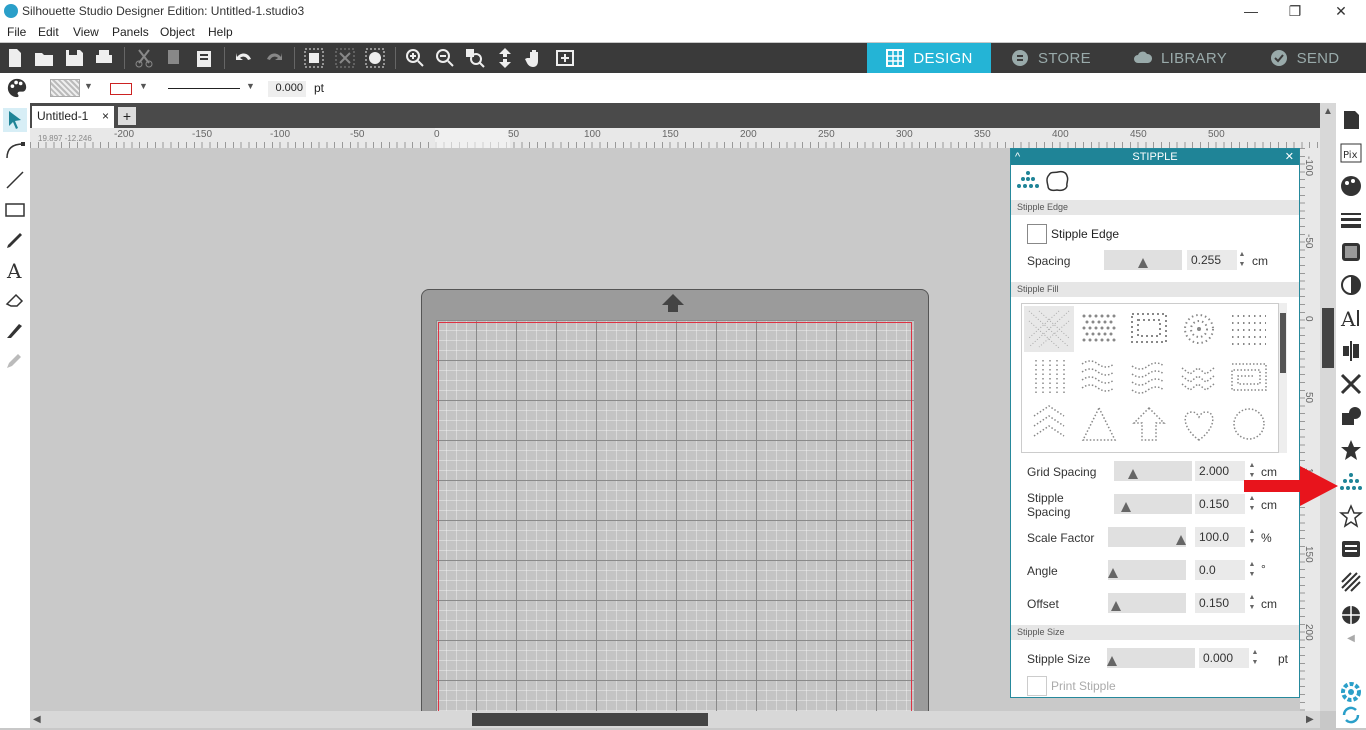 Image resolution: width=1366 pixels, height=730 pixels. What do you see at coordinates (1037, 686) in the screenshot?
I see `print-stipple-checkbox` at bounding box center [1037, 686].